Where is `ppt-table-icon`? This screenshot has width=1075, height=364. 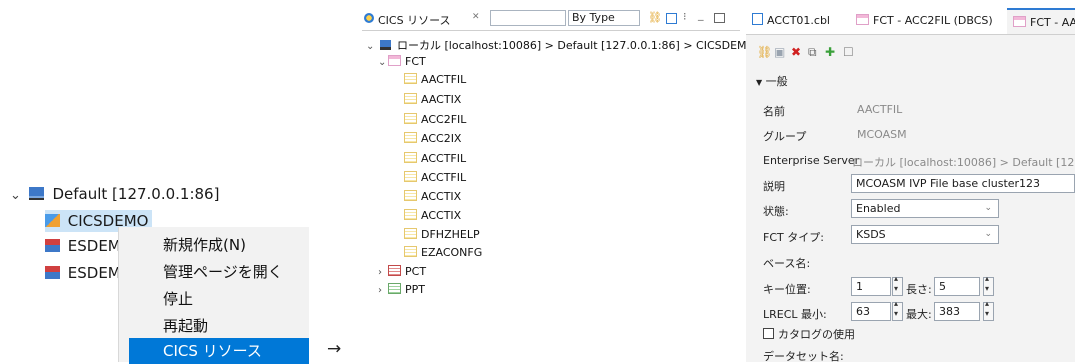
ppt-table-icon is located at coordinates (394, 288).